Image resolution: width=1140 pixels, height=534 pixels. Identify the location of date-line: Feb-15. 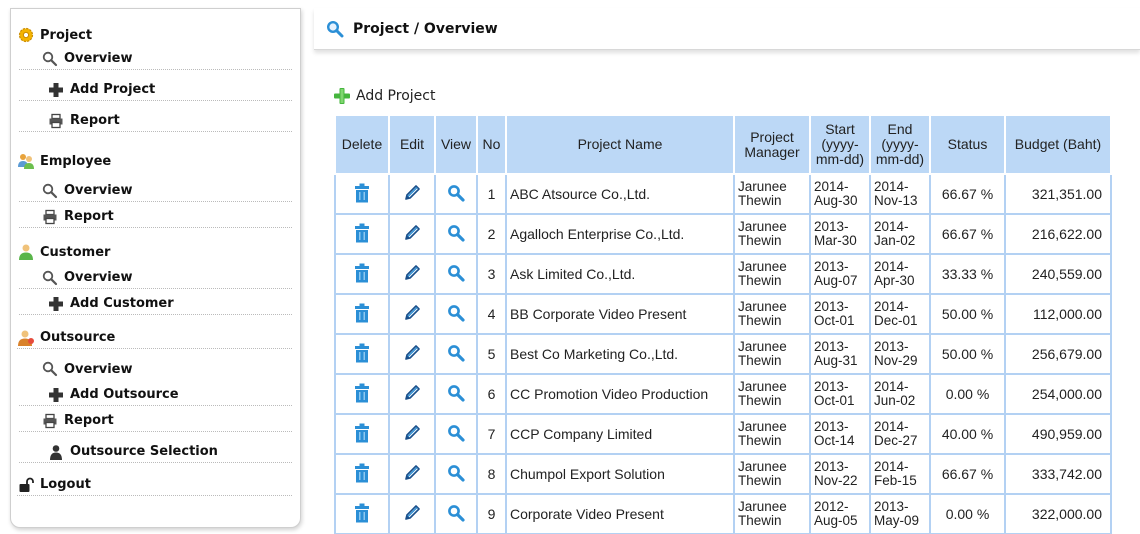
(895, 480).